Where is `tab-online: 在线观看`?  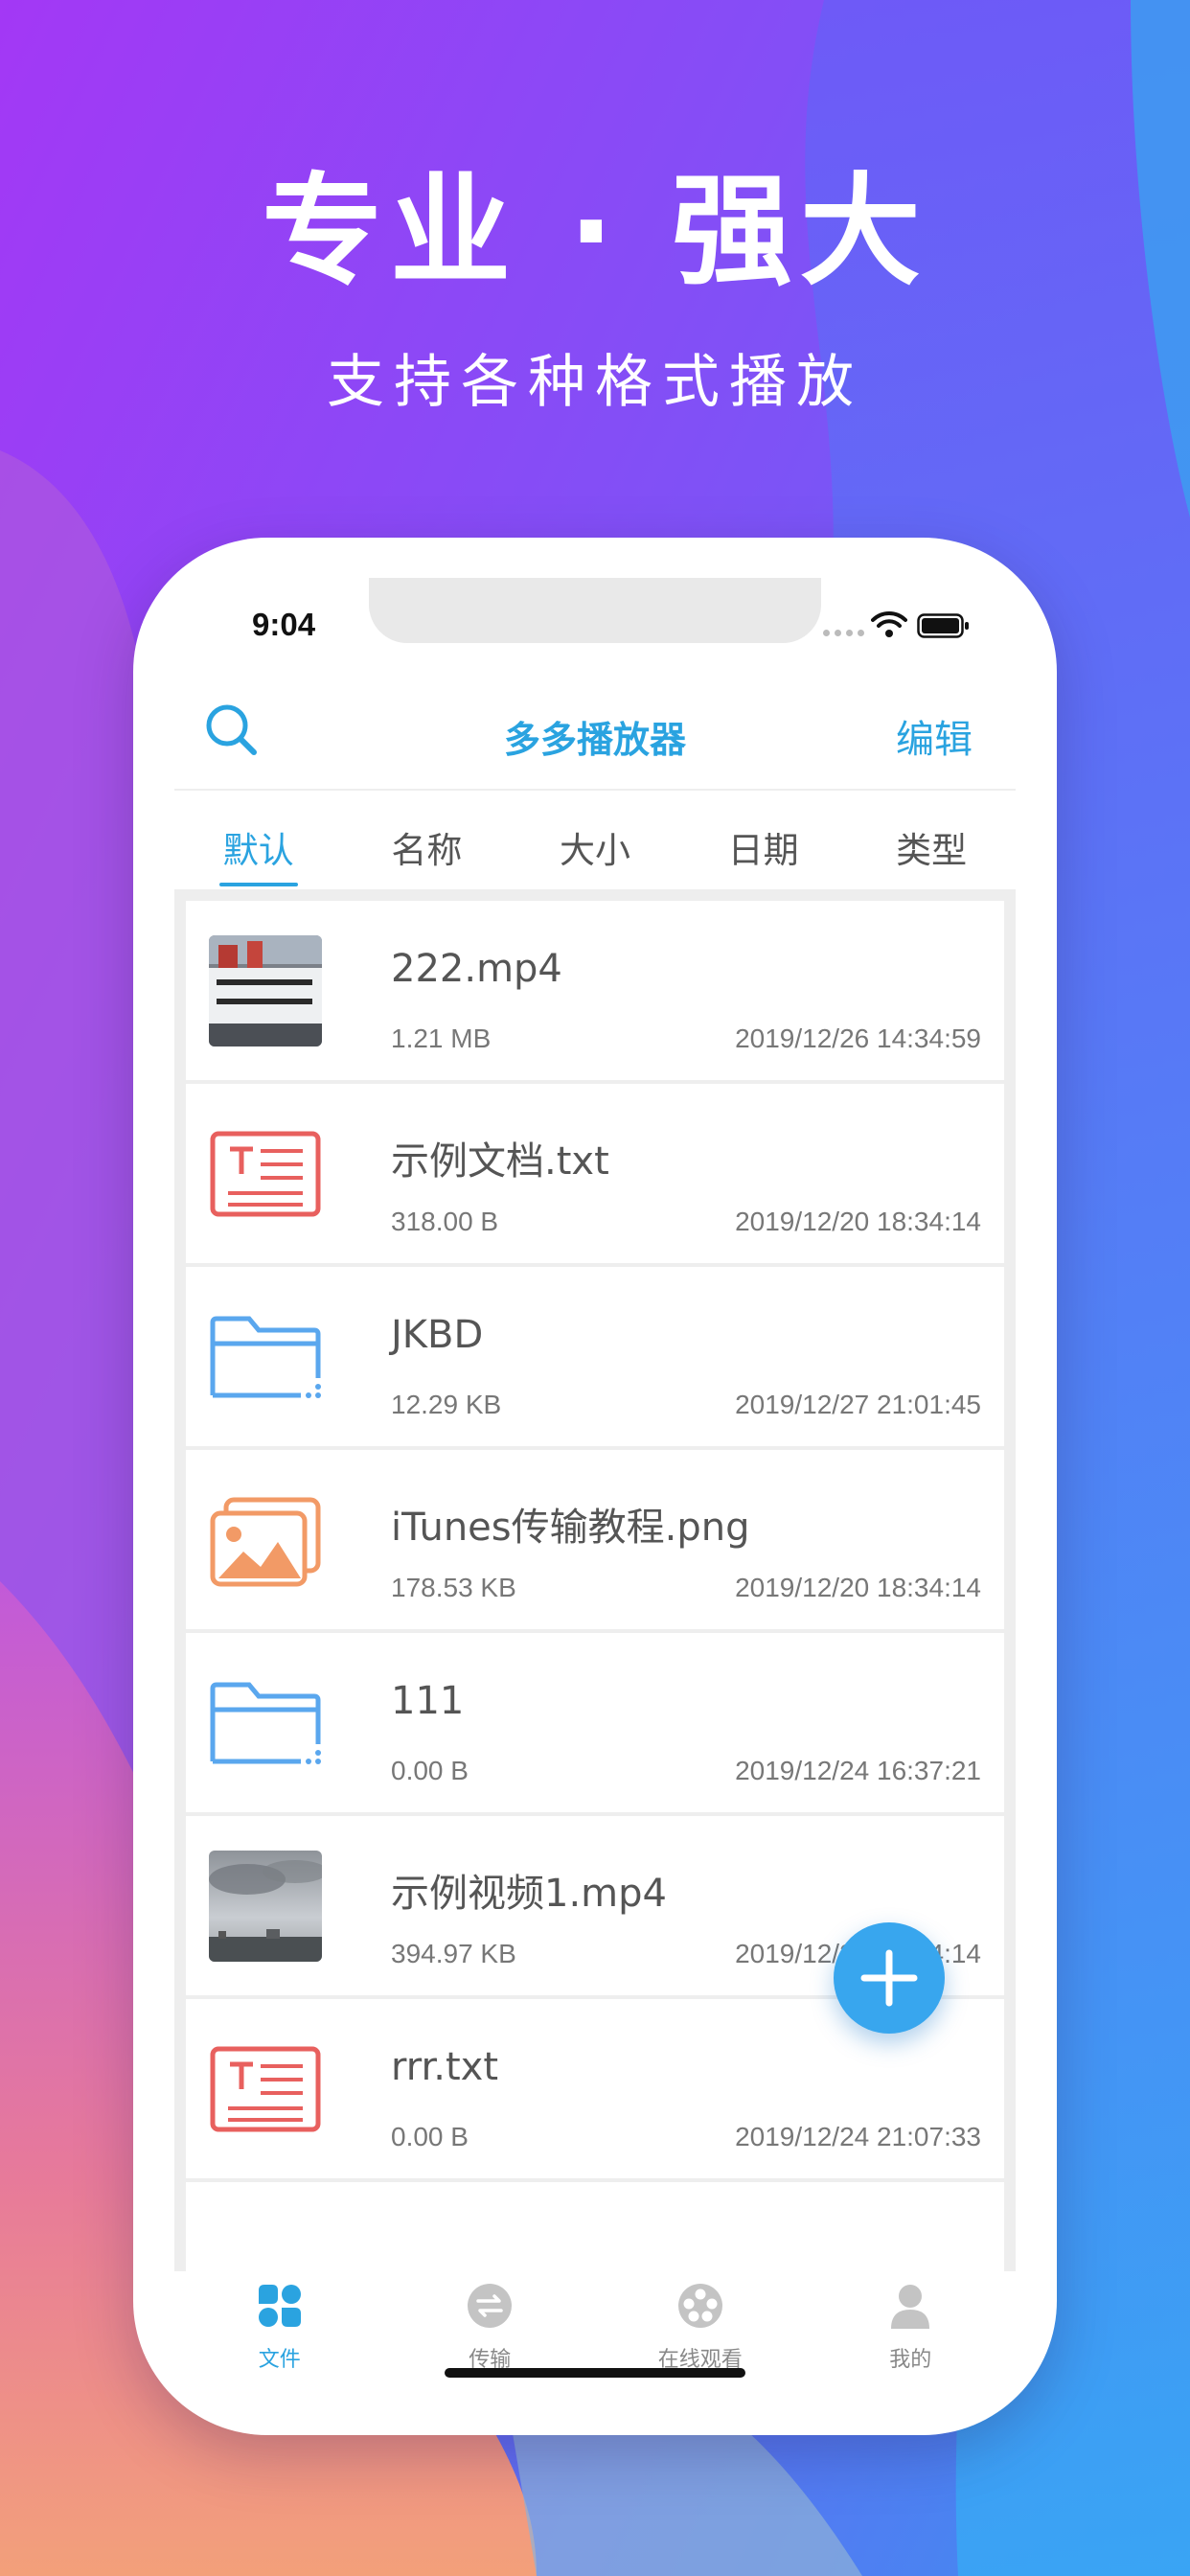
tab-online: 在线观看 is located at coordinates (700, 2324).